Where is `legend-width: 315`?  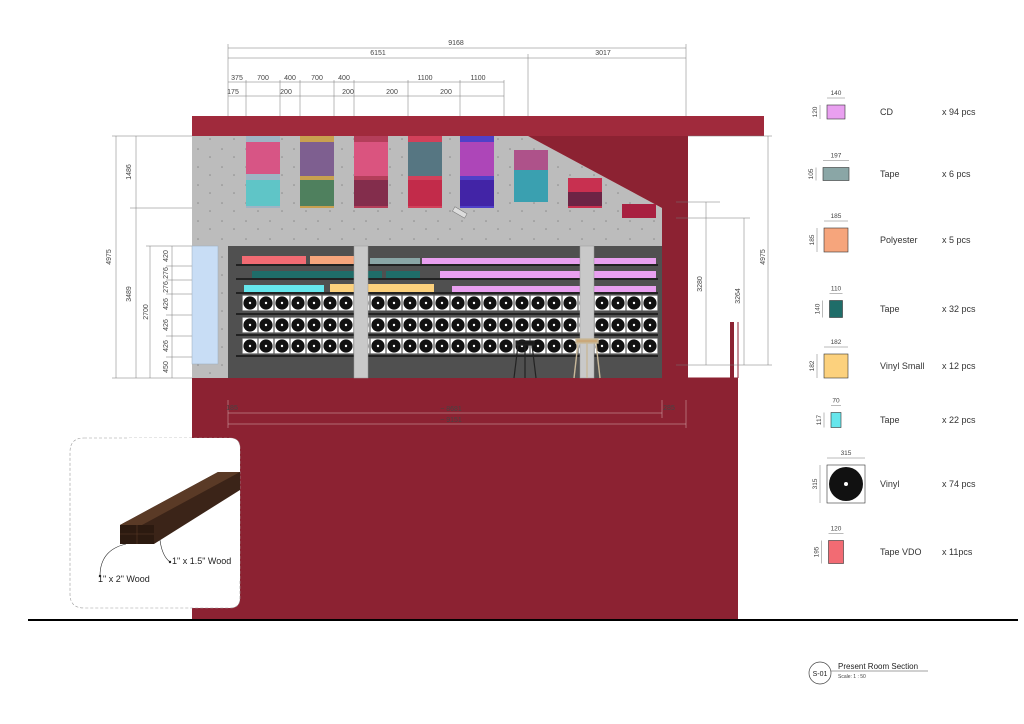 legend-width: 315 is located at coordinates (846, 453).